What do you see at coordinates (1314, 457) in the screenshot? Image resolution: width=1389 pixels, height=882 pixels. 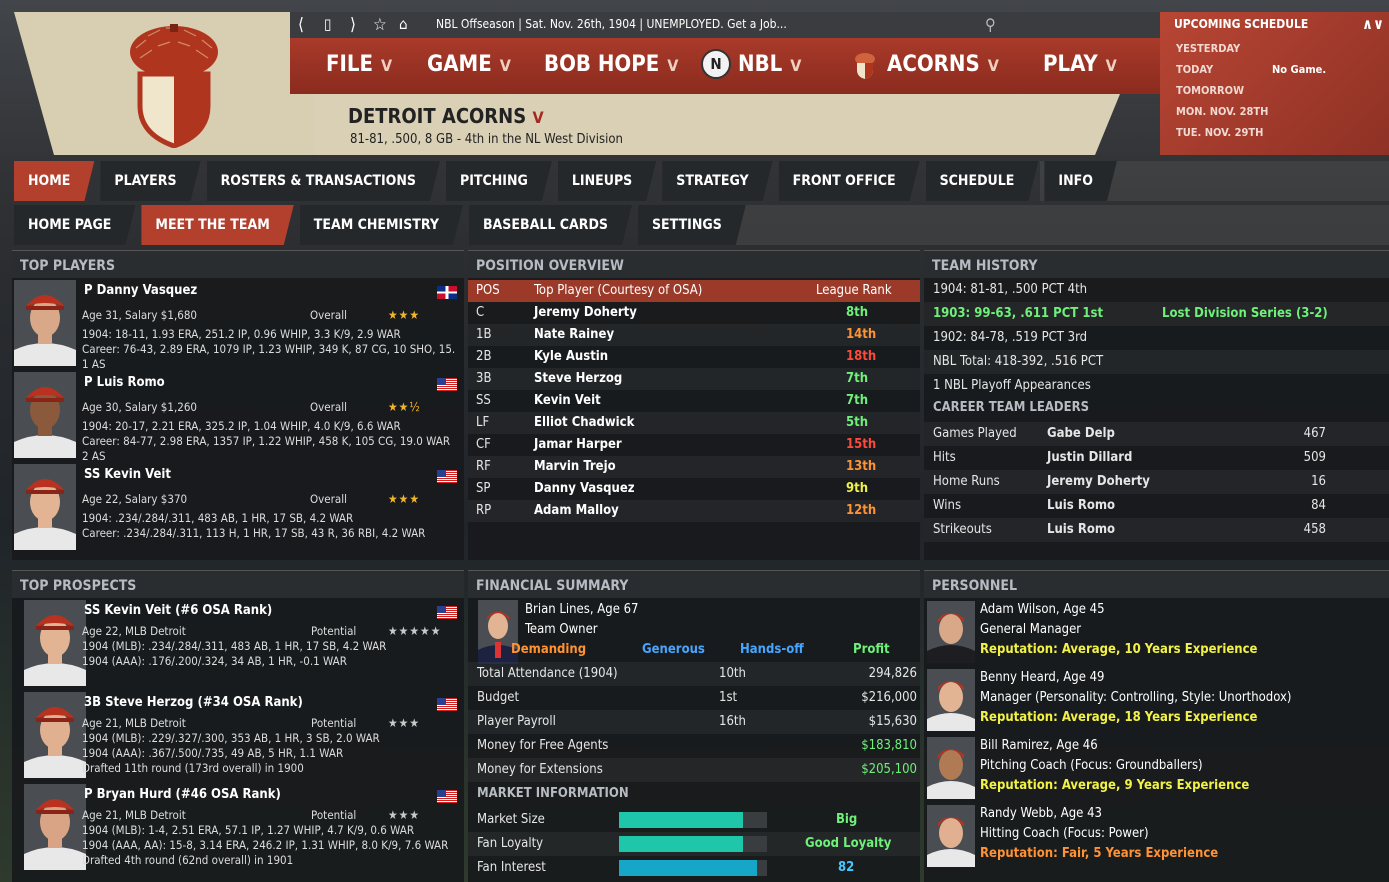 I see `leader-value: 509` at bounding box center [1314, 457].